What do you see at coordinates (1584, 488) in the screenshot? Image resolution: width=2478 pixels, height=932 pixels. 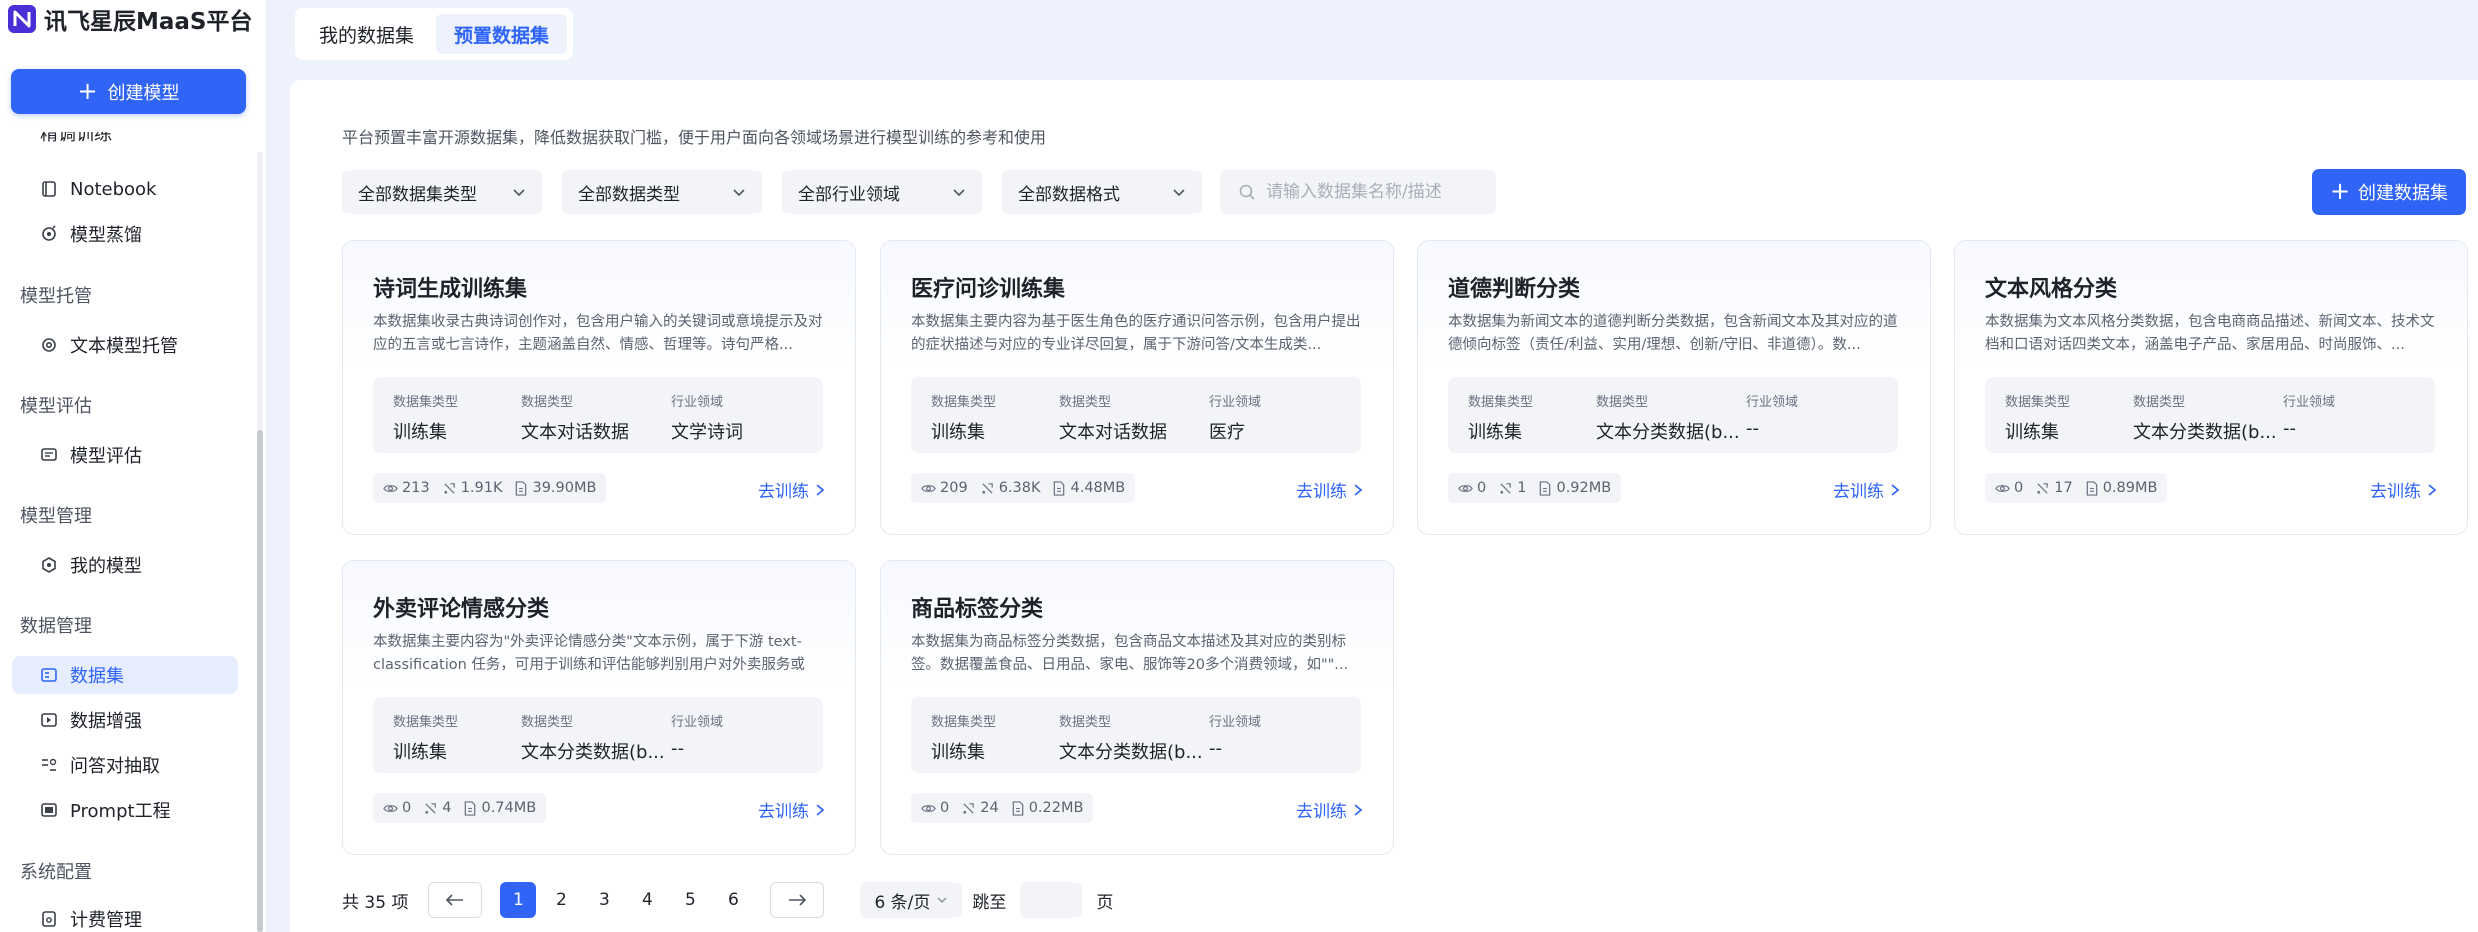 I see `file-size: 0.92MB` at bounding box center [1584, 488].